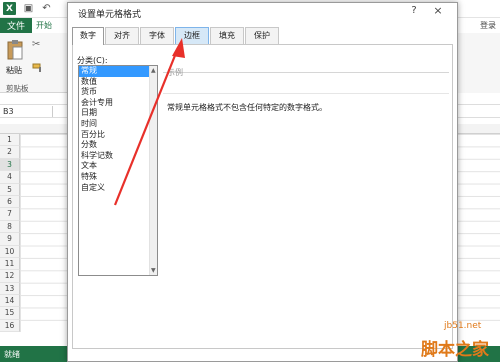 This screenshot has height=362, width=500. I want to click on row-header: 12, so click(10, 276).